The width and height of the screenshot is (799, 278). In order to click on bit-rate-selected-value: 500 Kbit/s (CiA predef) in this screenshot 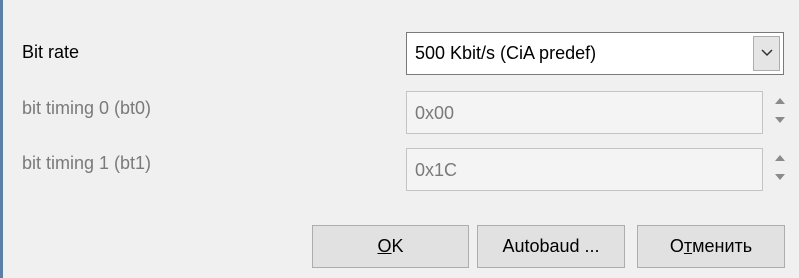, I will do `click(506, 53)`.